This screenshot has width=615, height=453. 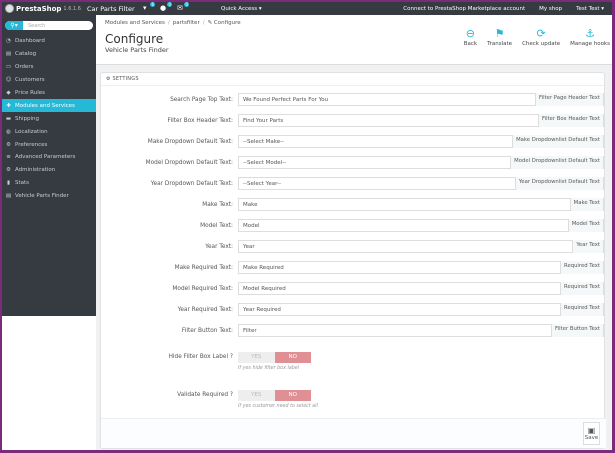 I want to click on text-field: Filter Filter Button Text, so click(x=421, y=330).